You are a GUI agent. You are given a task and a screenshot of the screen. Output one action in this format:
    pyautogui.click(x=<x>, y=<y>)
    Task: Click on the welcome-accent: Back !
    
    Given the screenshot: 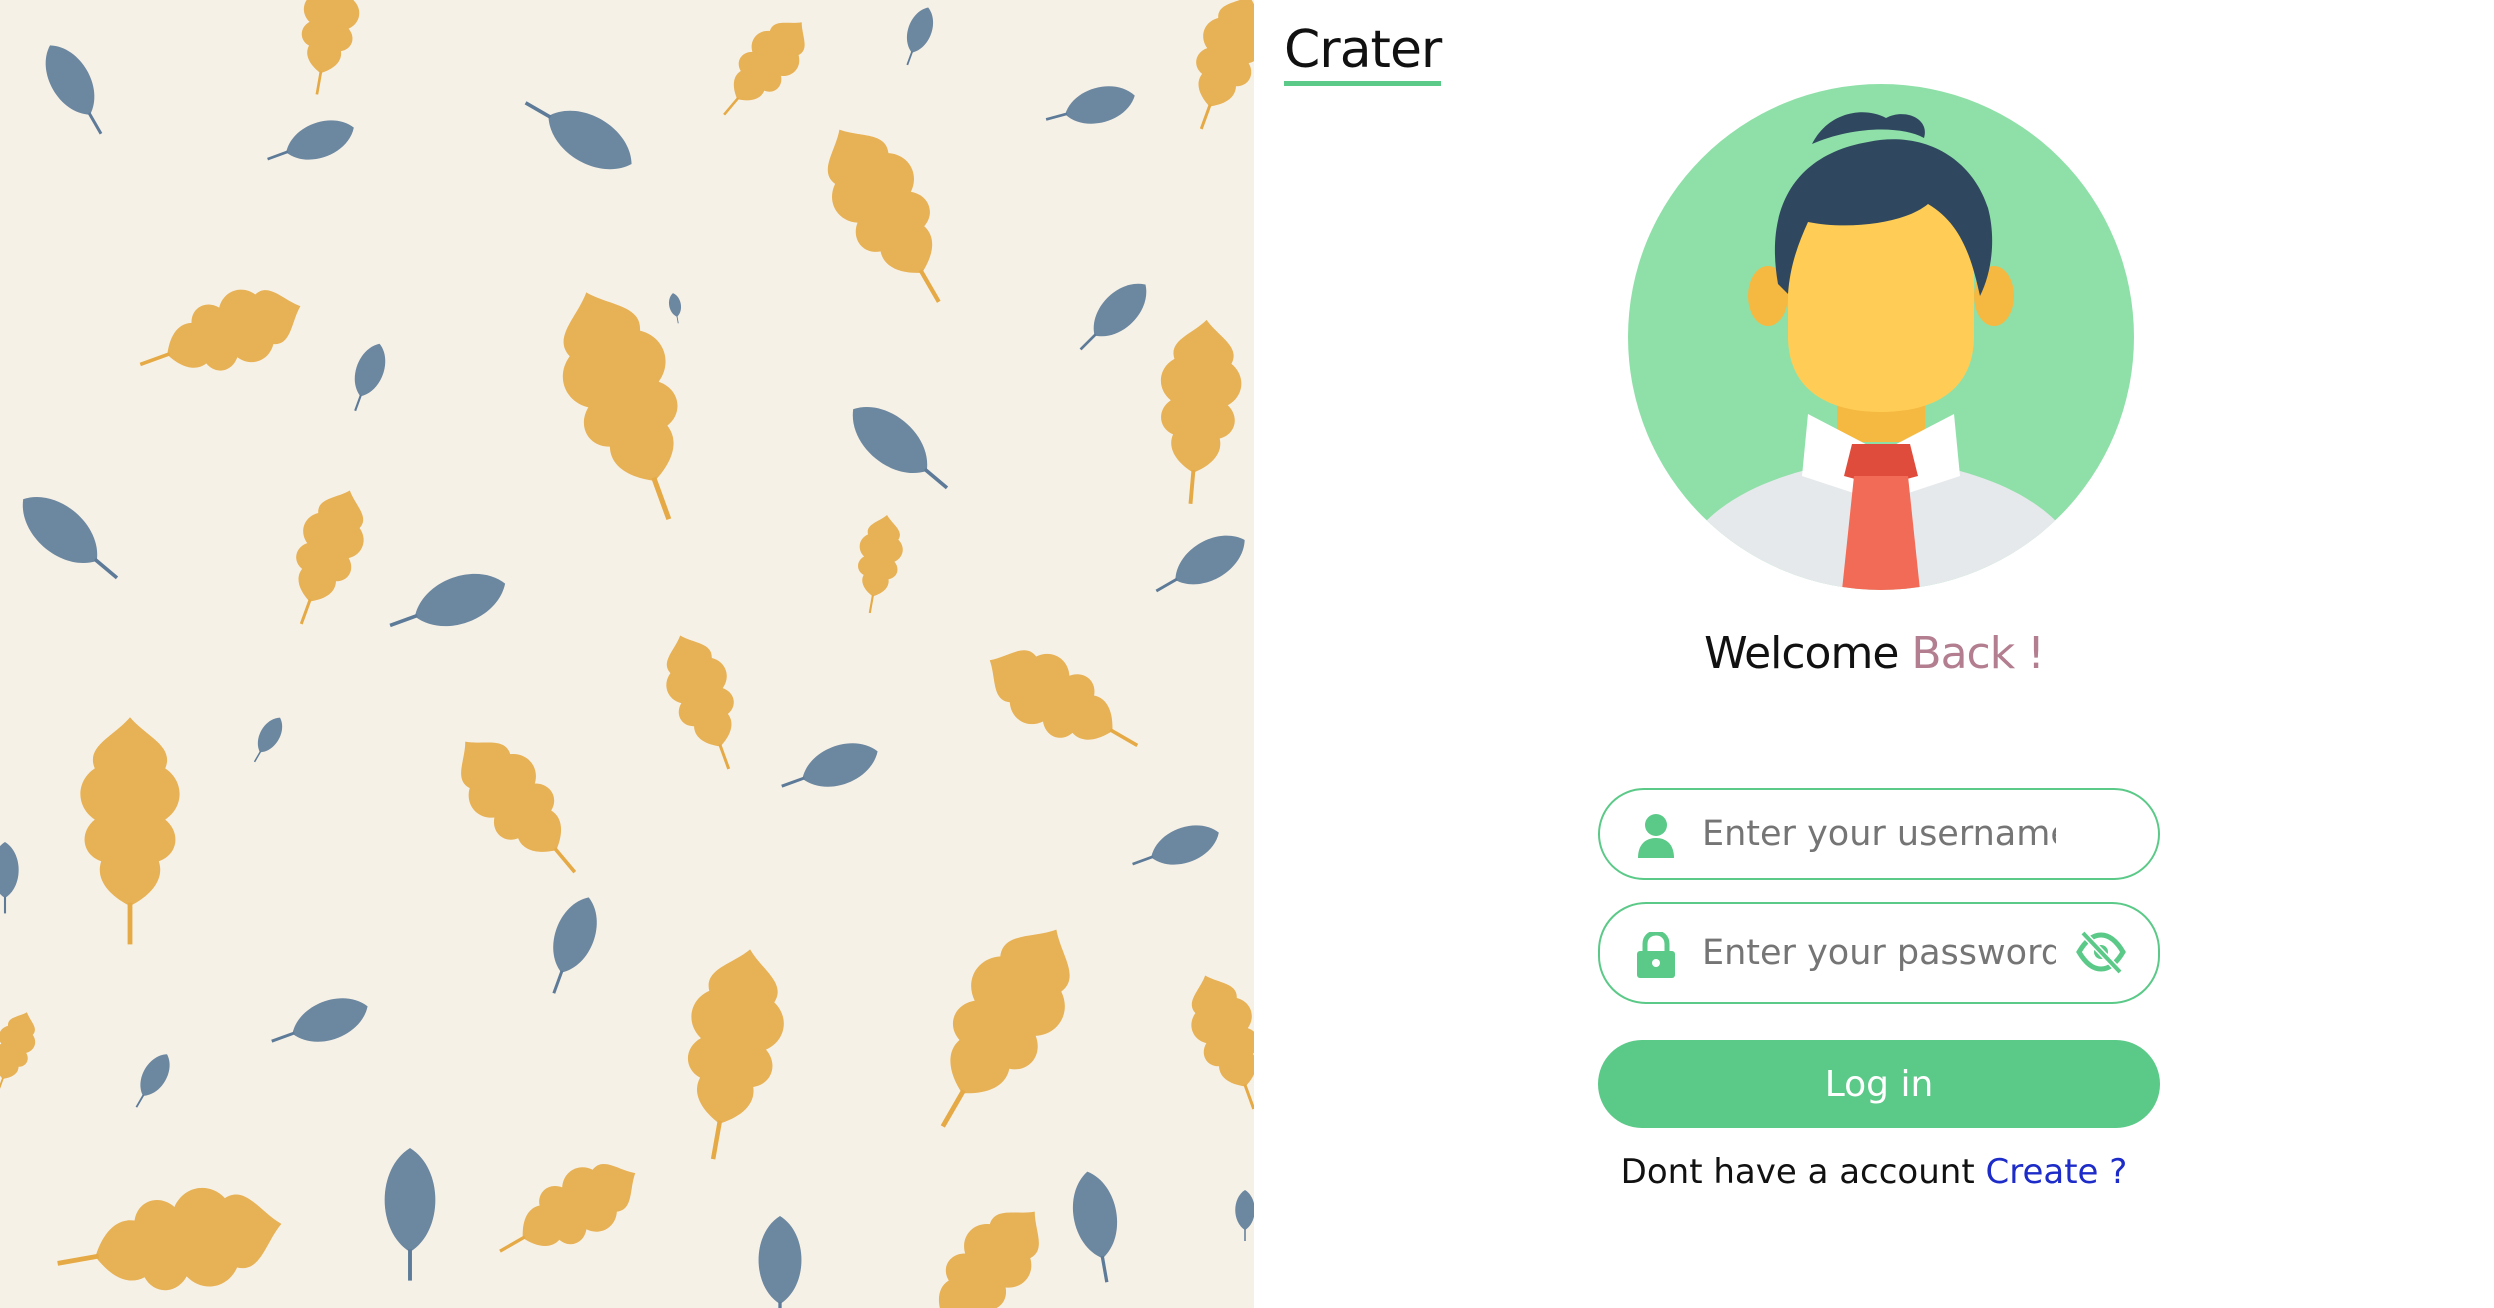 What is the action you would take?
    pyautogui.click(x=1977, y=653)
    